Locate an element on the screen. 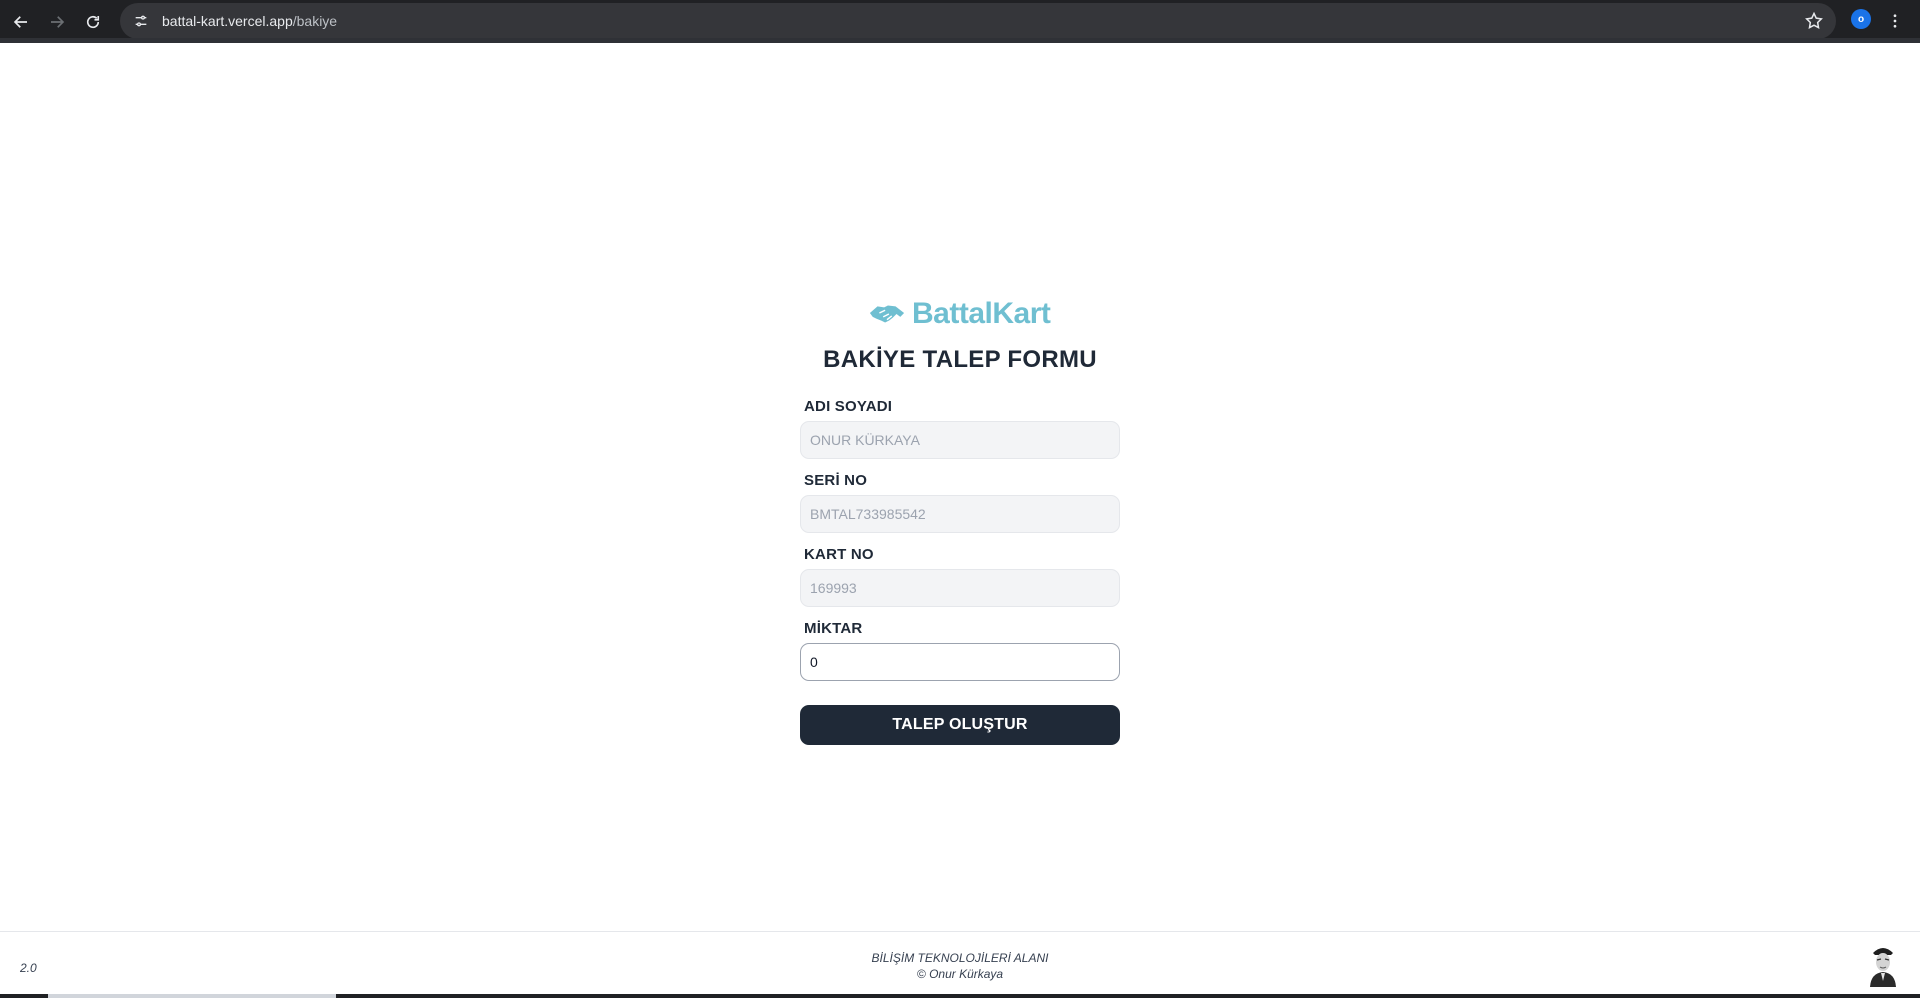 This screenshot has width=1920, height=998. toolbar-divider is located at coordinates (960, 40).